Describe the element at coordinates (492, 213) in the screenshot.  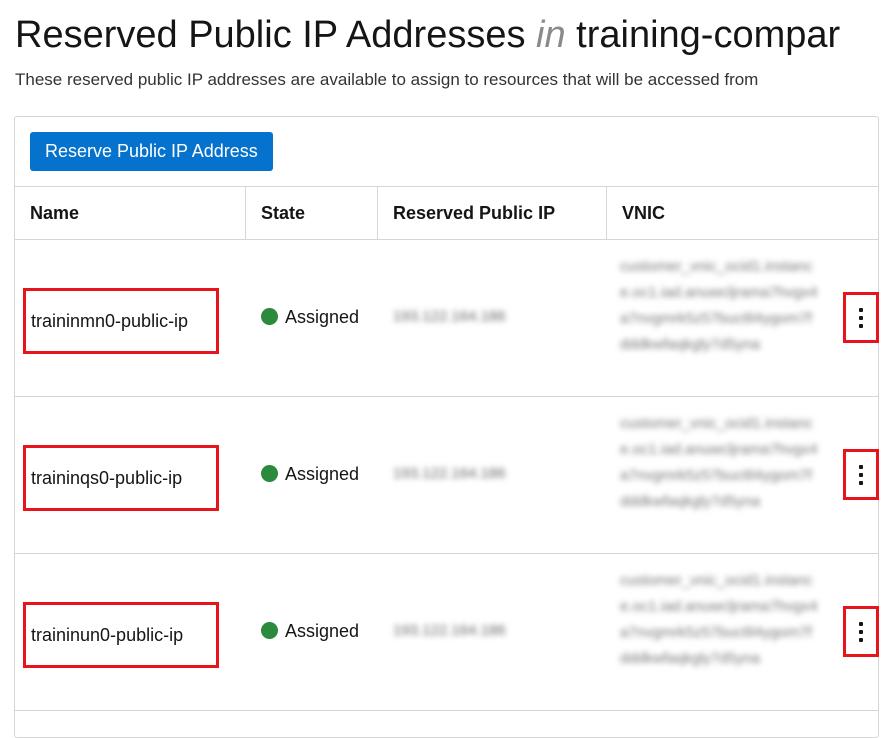
I see `column-header-reserved-public-ip: Reserved Public IP` at that location.